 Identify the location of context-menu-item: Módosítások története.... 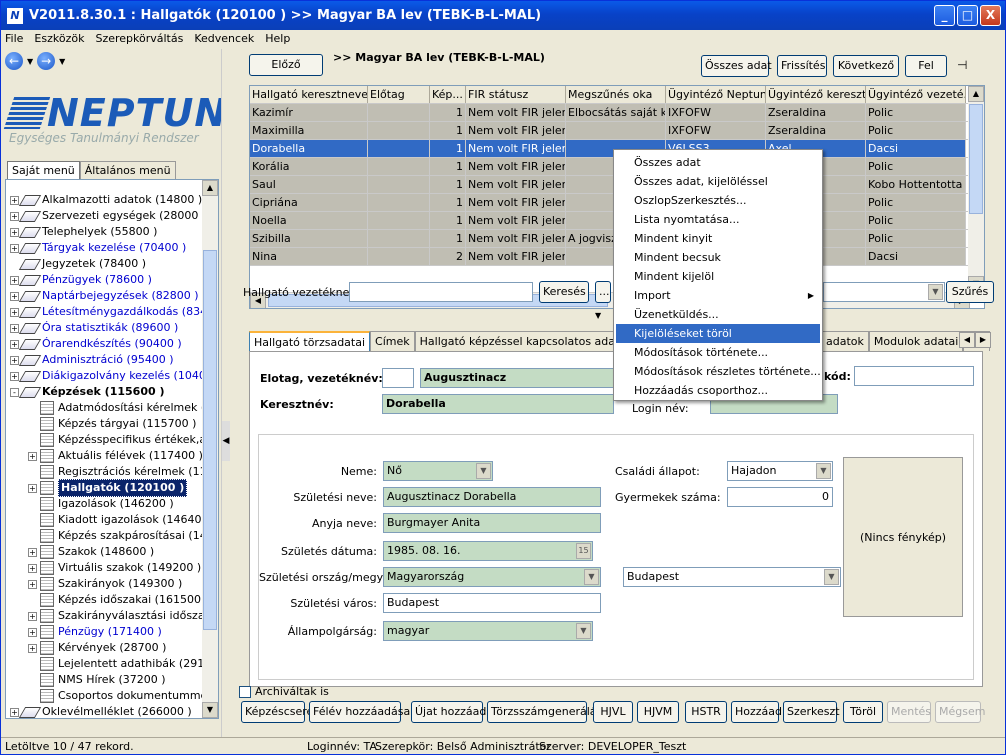
(718, 352).